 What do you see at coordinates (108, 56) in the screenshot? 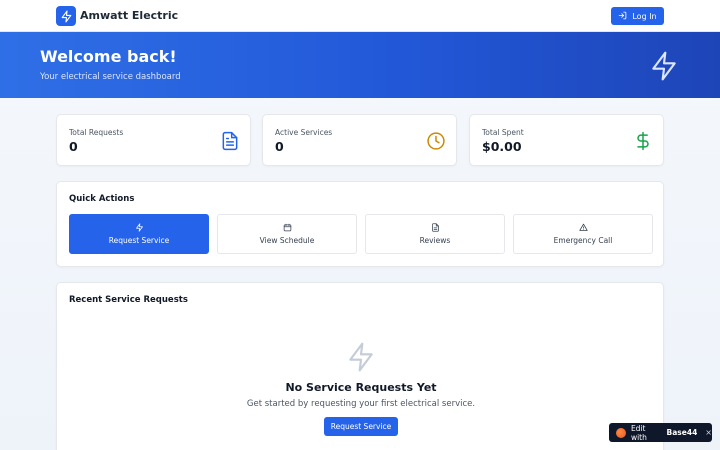
I see `welcome-title: Welcome back!` at bounding box center [108, 56].